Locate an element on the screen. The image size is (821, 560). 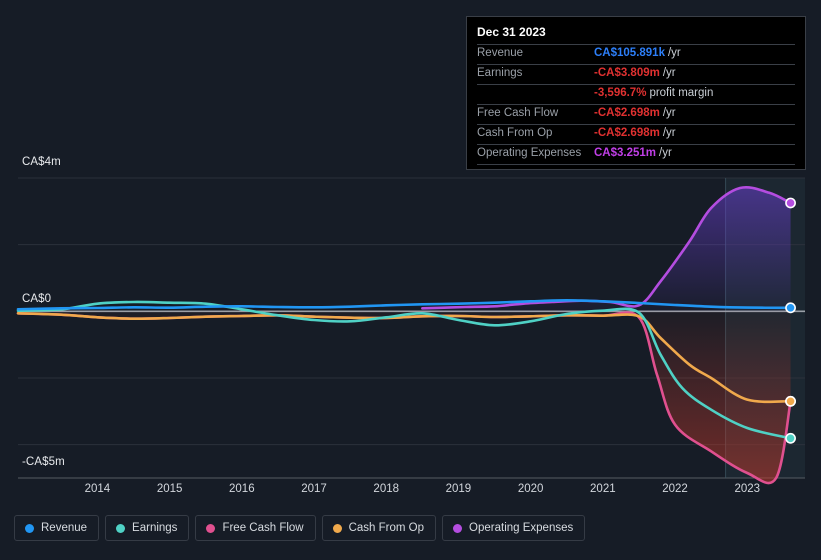
tooltip-row-label: Revenue is located at coordinates (500, 53).